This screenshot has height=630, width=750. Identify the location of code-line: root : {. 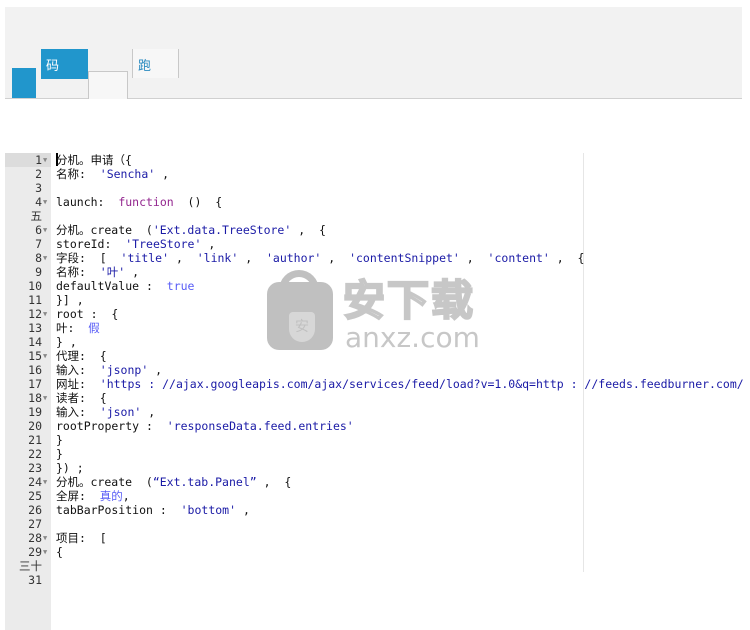
(87, 314).